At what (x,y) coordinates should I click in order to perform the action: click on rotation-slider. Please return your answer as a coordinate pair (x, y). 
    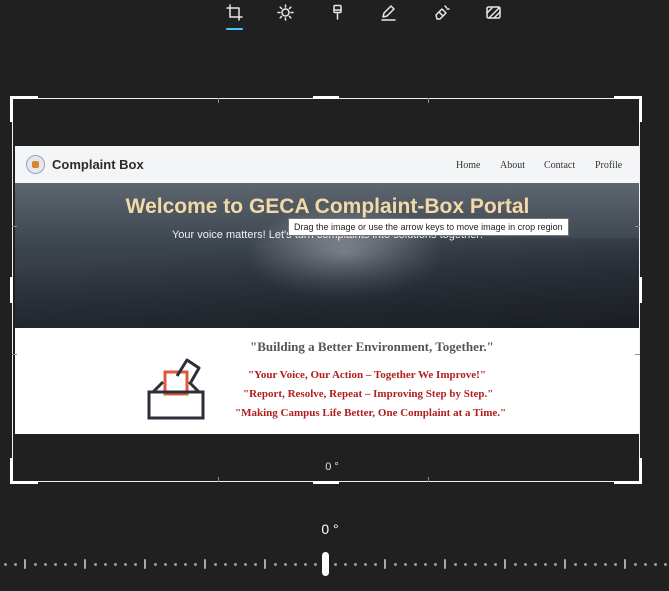
    Looking at the image, I should click on (334, 565).